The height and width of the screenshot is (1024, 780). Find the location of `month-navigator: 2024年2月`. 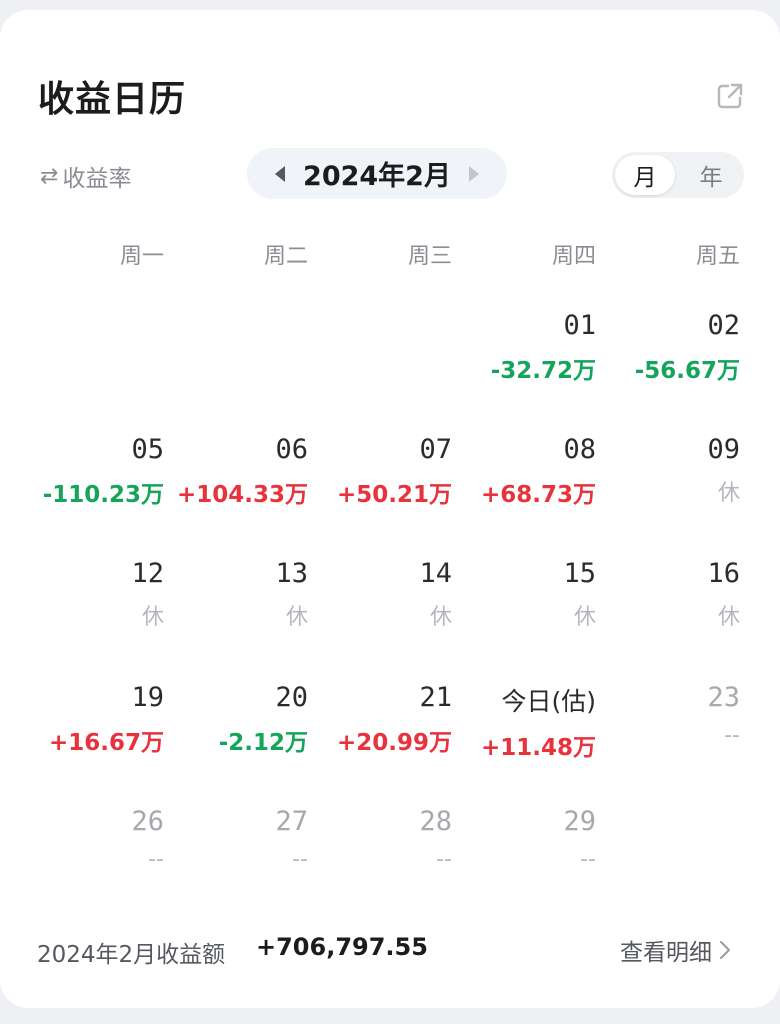

month-navigator: 2024年2月 is located at coordinates (377, 173).